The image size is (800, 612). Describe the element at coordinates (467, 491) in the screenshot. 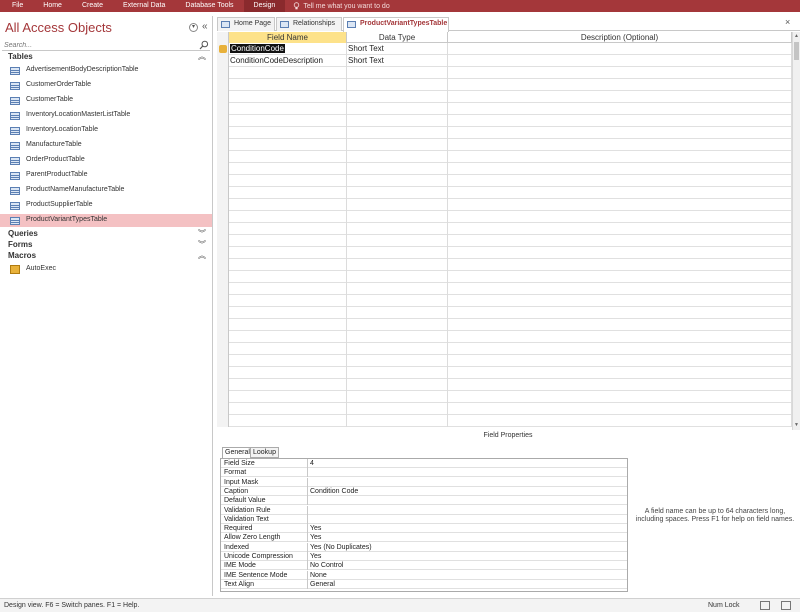

I see `property-value: Condition Code` at that location.